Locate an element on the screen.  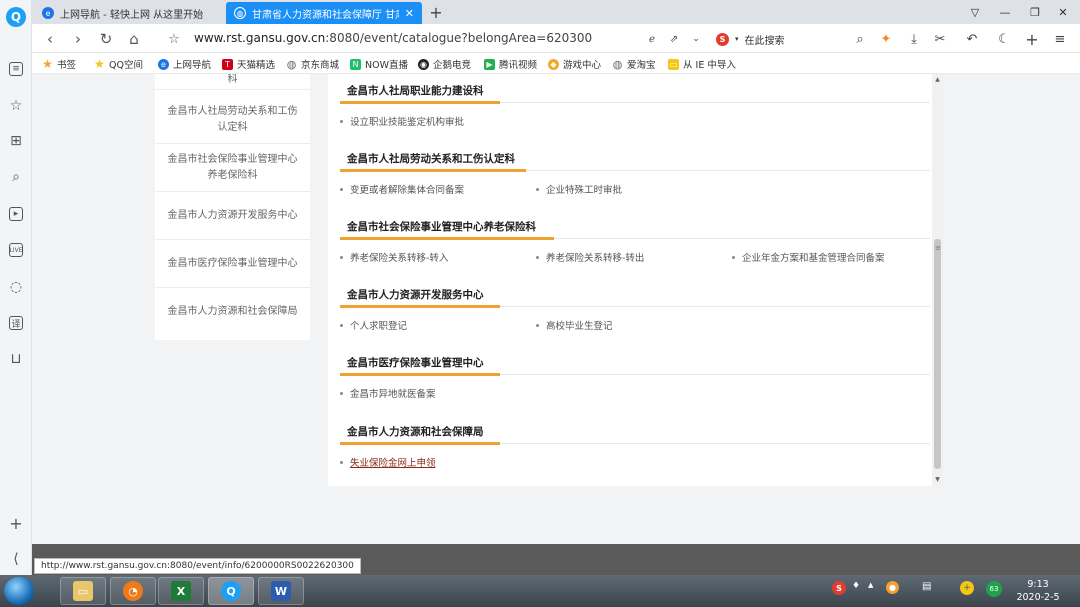
department-item: 金昌市人力资源开发服务中心 is located at coordinates (232, 216).